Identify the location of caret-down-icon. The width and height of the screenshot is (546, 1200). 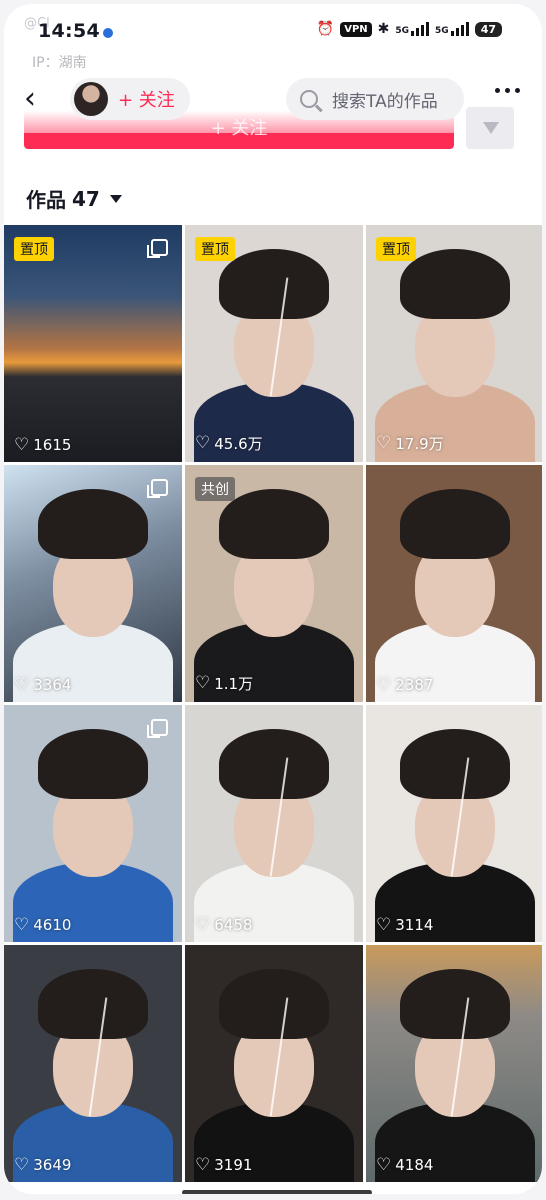
(115, 198).